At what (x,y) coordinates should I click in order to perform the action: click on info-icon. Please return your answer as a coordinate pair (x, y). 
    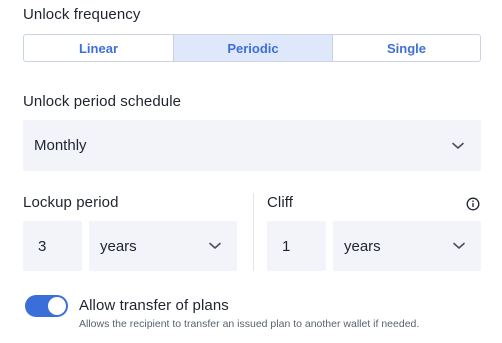
    Looking at the image, I should click on (473, 204).